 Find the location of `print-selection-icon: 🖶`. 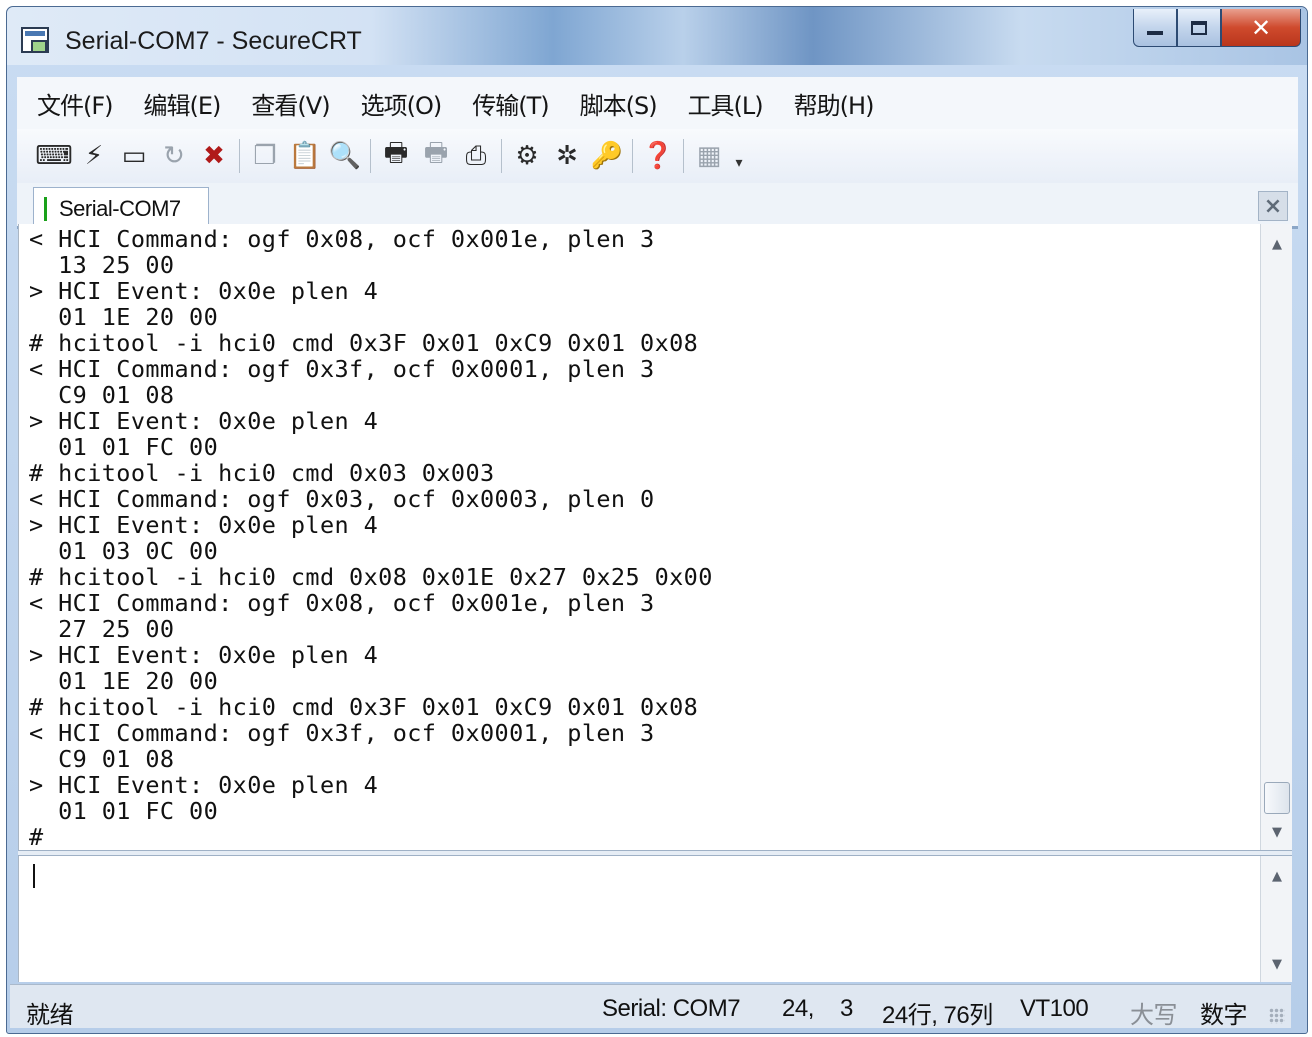

print-selection-icon: 🖶 is located at coordinates (436, 155).